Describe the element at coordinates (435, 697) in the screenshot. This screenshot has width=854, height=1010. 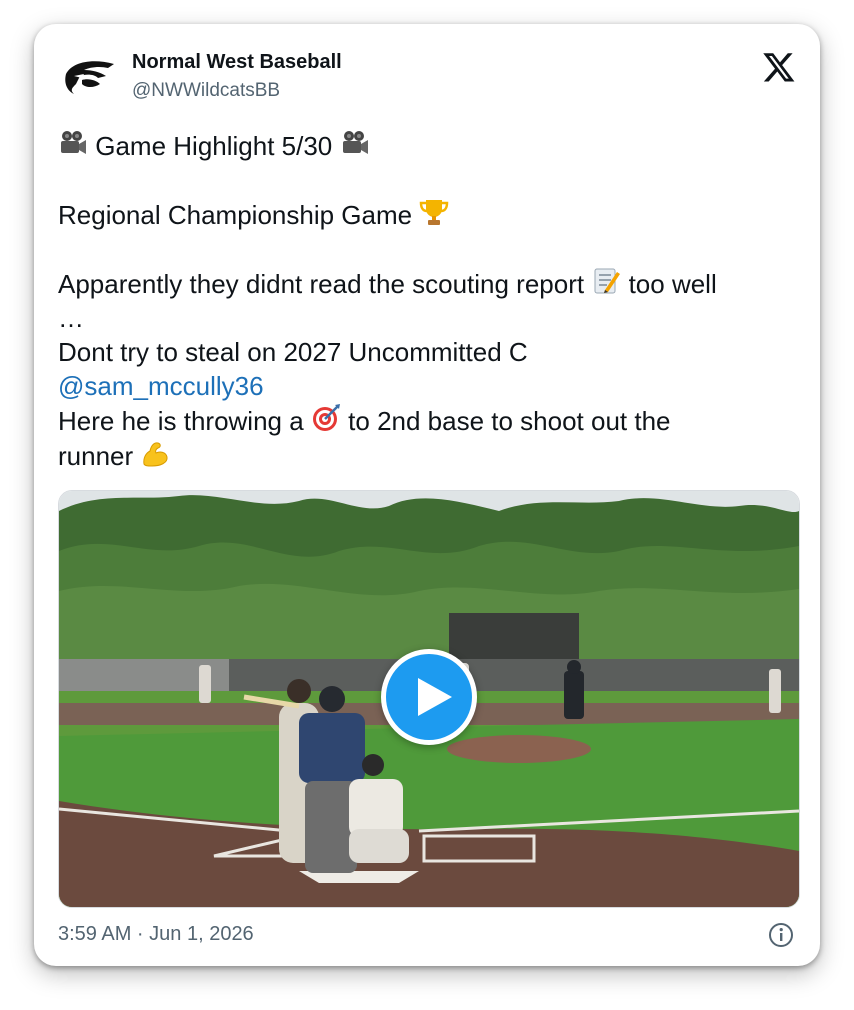
I see `play-icon` at that location.